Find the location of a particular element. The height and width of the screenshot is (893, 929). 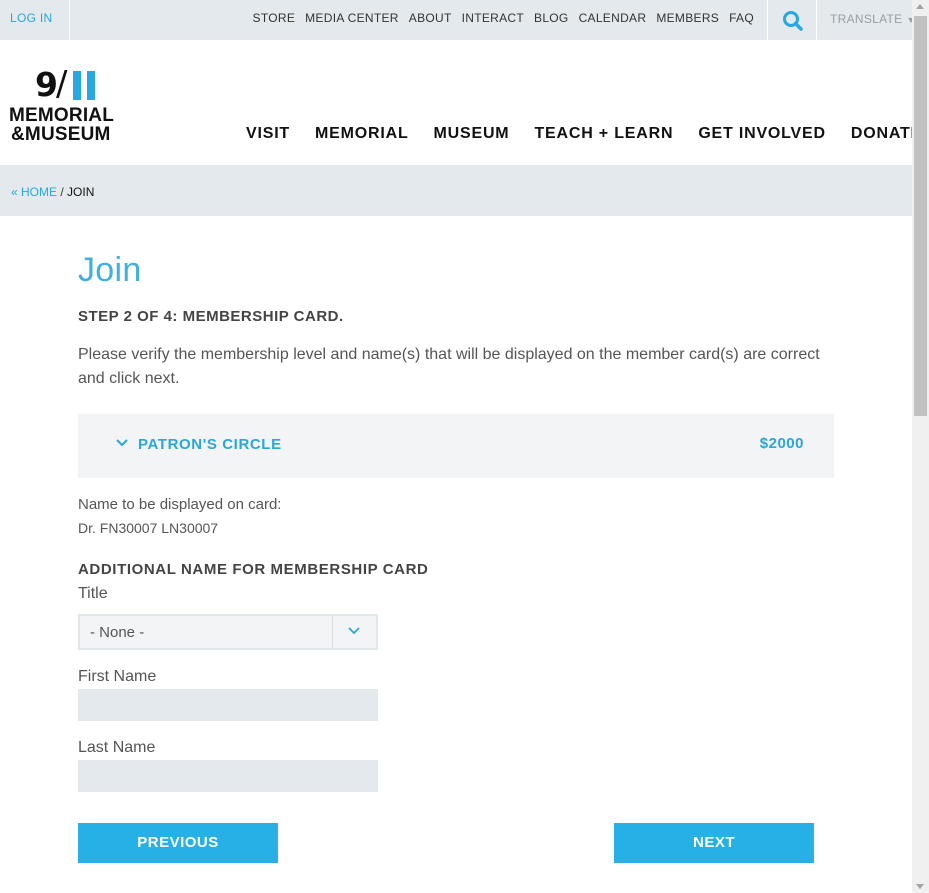

first-name-field is located at coordinates (228, 705).